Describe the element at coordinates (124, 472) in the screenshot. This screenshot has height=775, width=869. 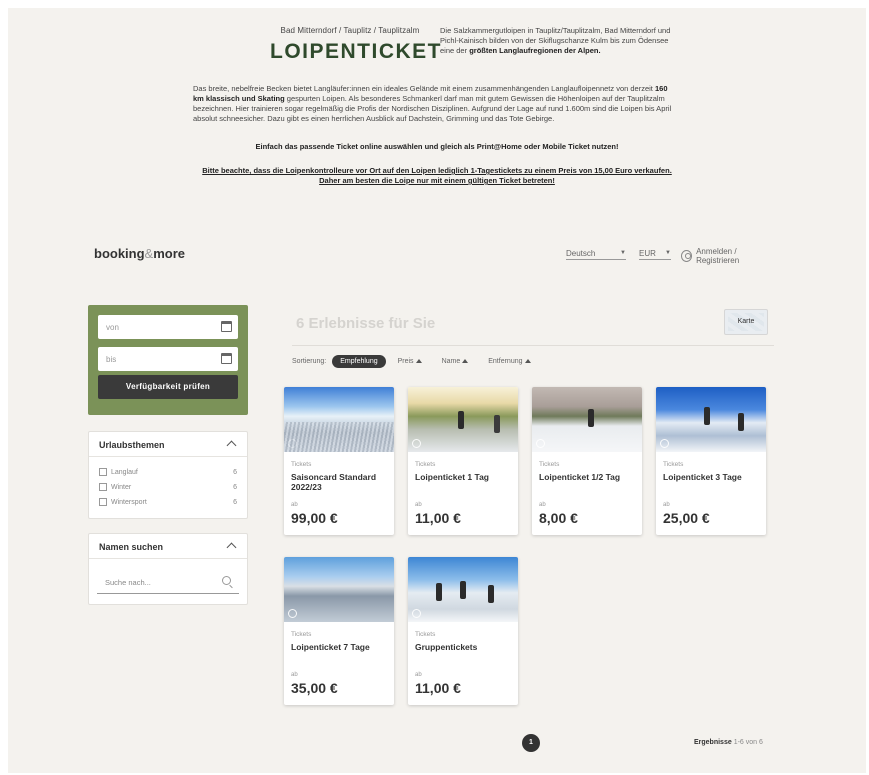
I see `facet-label: Langlauf` at that location.